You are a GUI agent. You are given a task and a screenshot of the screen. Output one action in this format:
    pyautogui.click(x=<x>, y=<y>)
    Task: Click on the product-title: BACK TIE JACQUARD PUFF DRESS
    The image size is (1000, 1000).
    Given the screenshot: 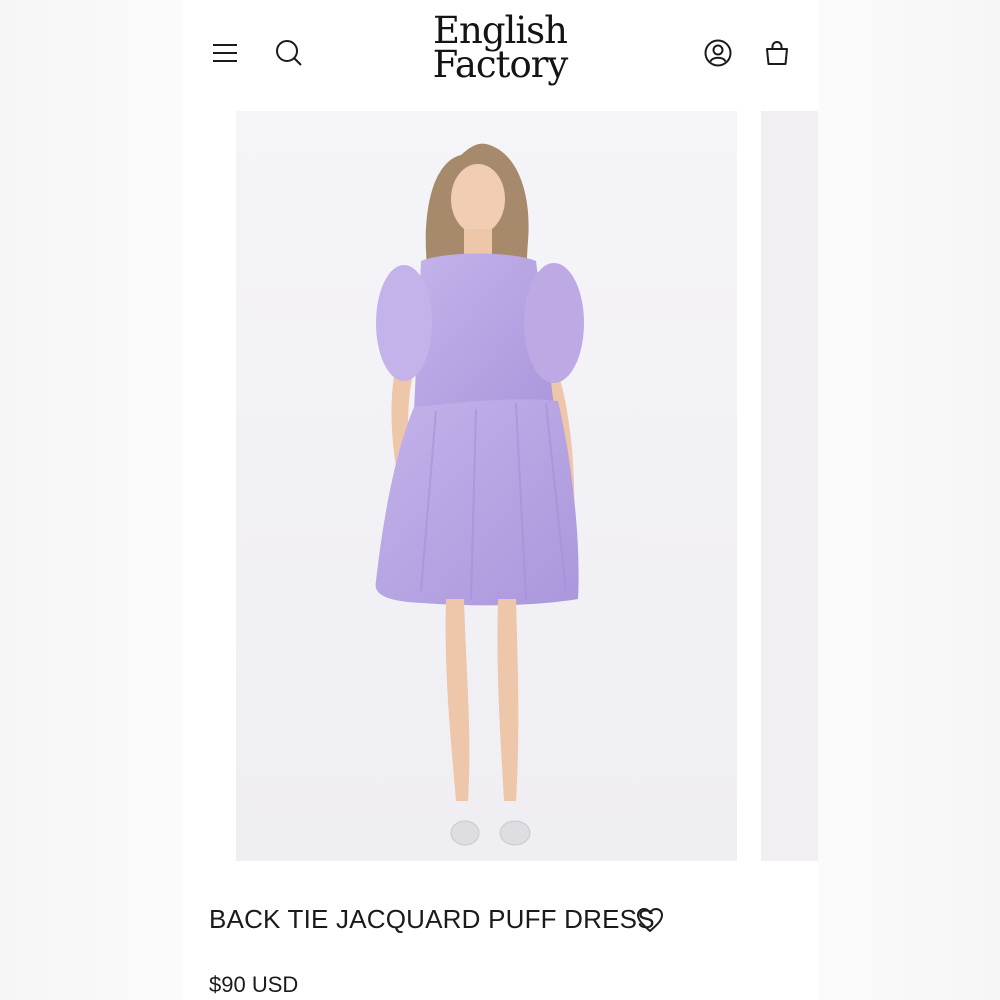 What is the action you would take?
    pyautogui.click(x=432, y=919)
    